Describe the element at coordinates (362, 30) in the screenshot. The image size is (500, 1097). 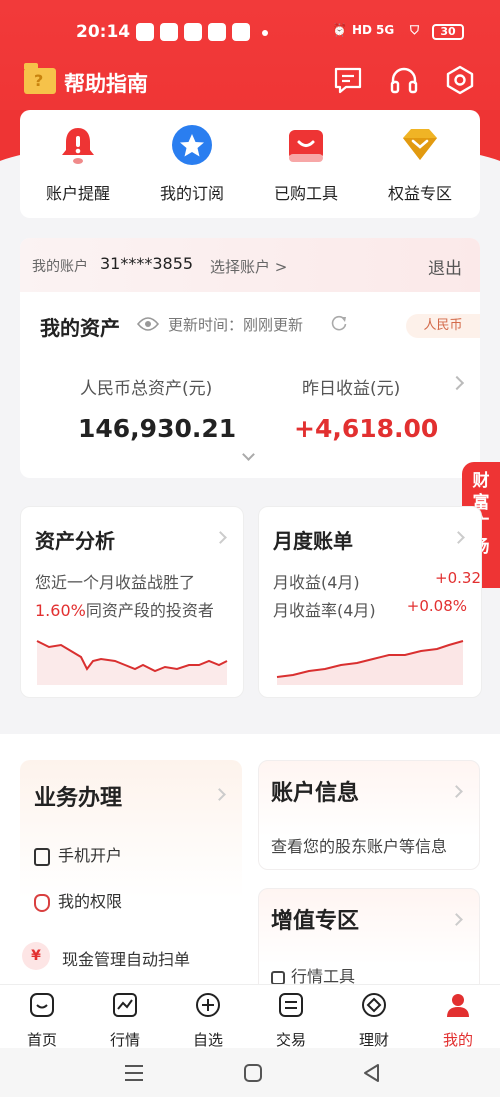
I see `hd-icon: HD` at that location.